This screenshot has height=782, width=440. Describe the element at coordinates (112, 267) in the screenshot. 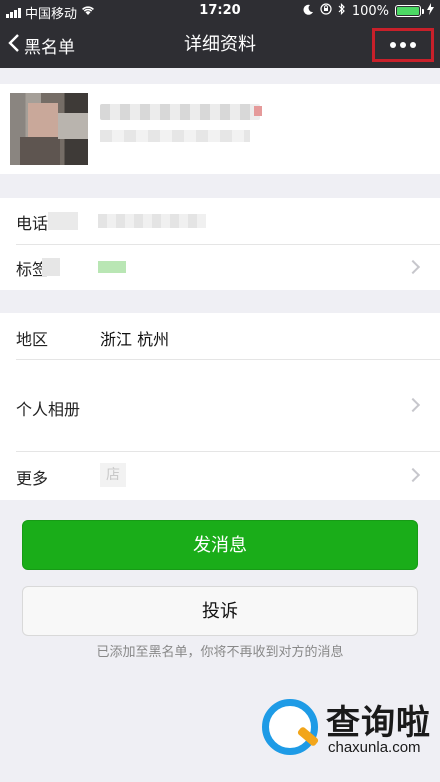

I see `blurred-tag-value` at that location.